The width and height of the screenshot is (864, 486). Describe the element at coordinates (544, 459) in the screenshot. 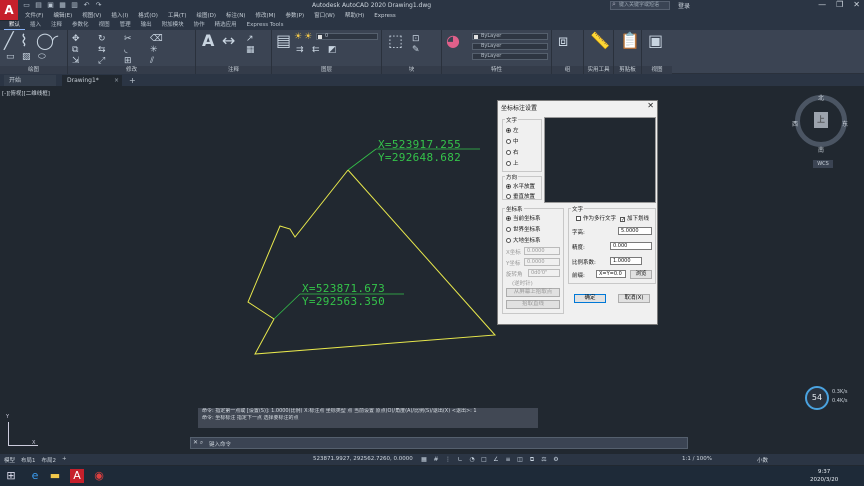

I see `annotation-scale-icon: ⚖` at that location.